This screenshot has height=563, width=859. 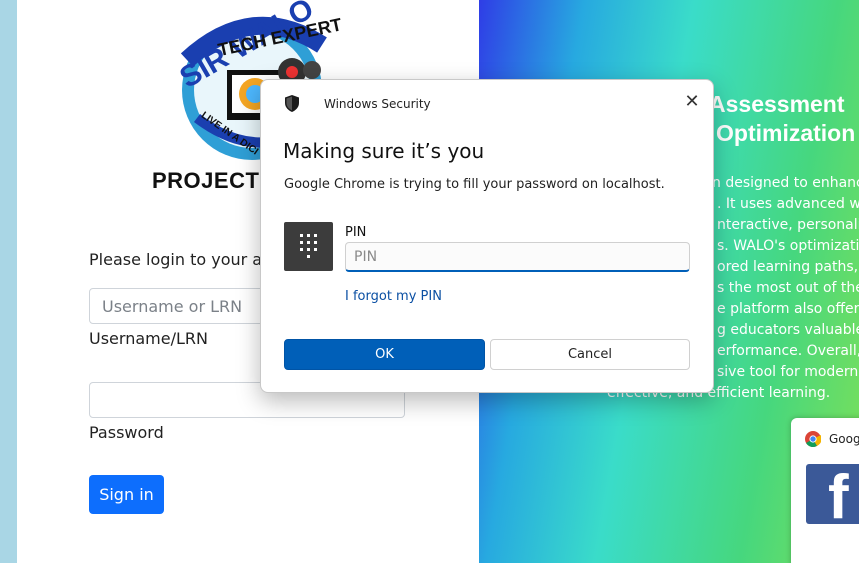 What do you see at coordinates (393, 296) in the screenshot?
I see `forgot-pin-link: I forgot my PIN` at bounding box center [393, 296].